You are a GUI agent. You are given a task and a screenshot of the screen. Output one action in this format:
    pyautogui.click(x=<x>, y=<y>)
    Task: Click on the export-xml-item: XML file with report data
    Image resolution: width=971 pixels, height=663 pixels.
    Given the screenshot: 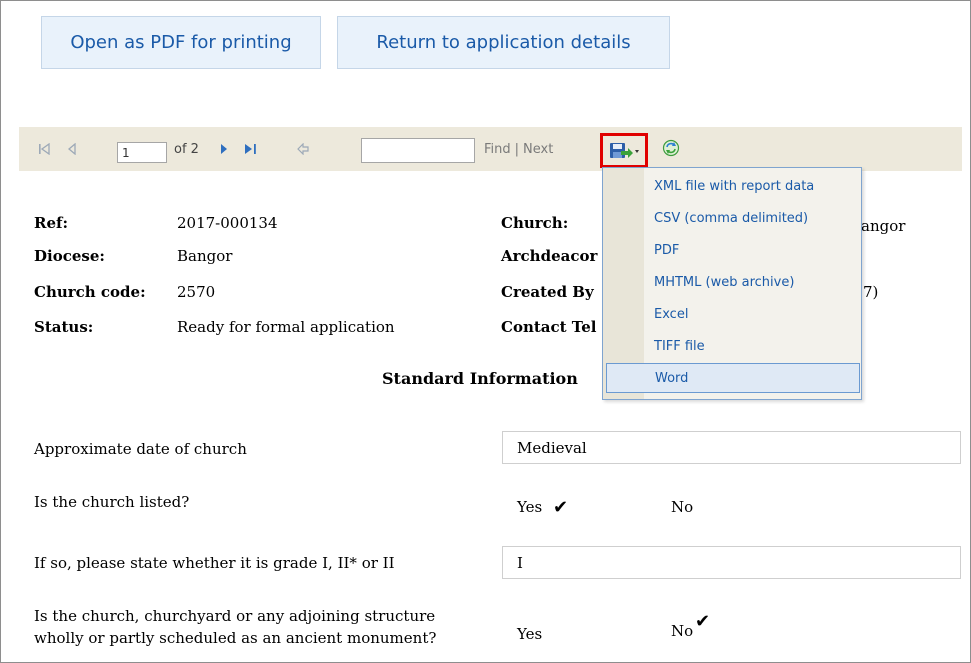 What is the action you would take?
    pyautogui.click(x=752, y=186)
    